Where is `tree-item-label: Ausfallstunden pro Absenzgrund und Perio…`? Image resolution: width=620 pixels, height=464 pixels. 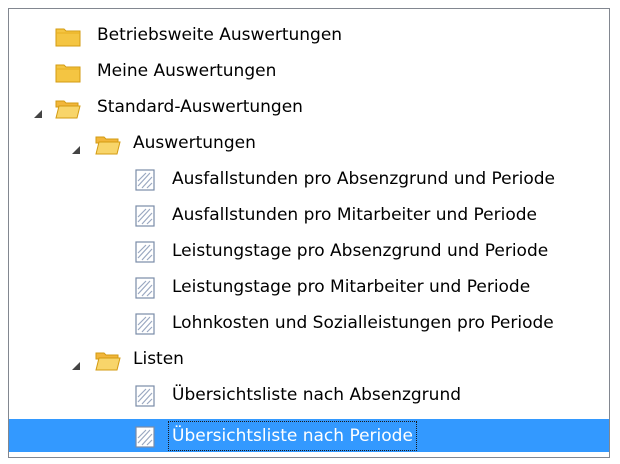 tree-item-label: Ausfallstunden pro Absenzgrund und Perio… is located at coordinates (363, 179).